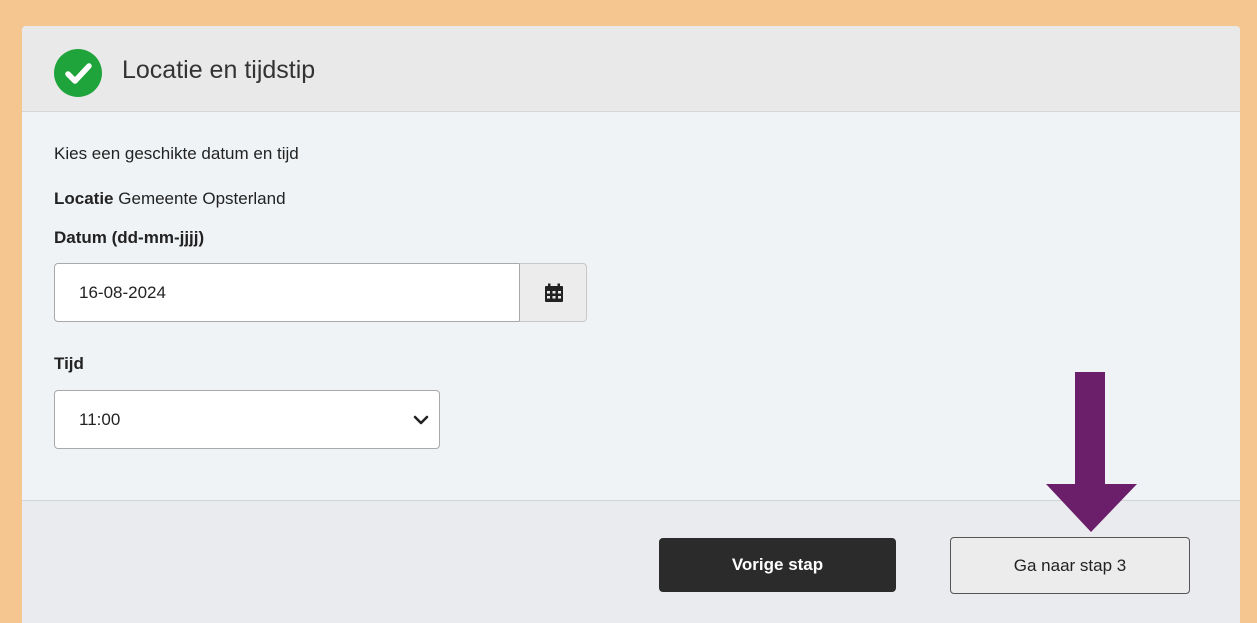 This screenshot has height=623, width=1257. I want to click on step-title: Locatie en tijdstip, so click(219, 70).